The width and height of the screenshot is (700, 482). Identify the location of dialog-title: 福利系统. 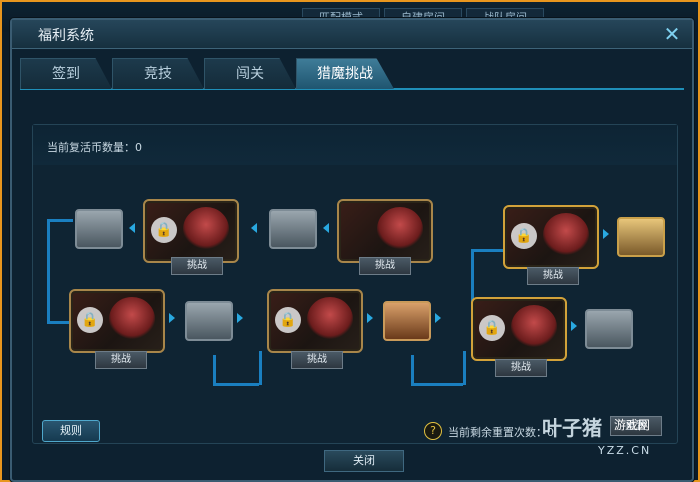
(66, 36).